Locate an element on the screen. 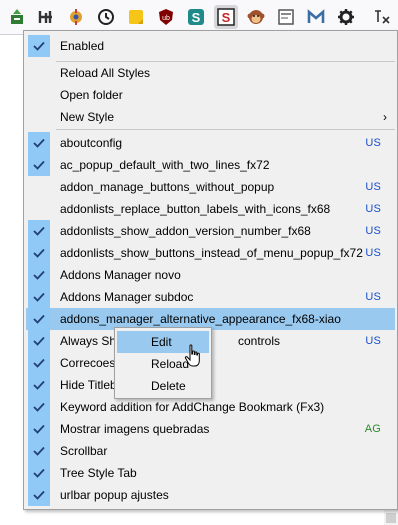  clock-icon is located at coordinates (106, 17).